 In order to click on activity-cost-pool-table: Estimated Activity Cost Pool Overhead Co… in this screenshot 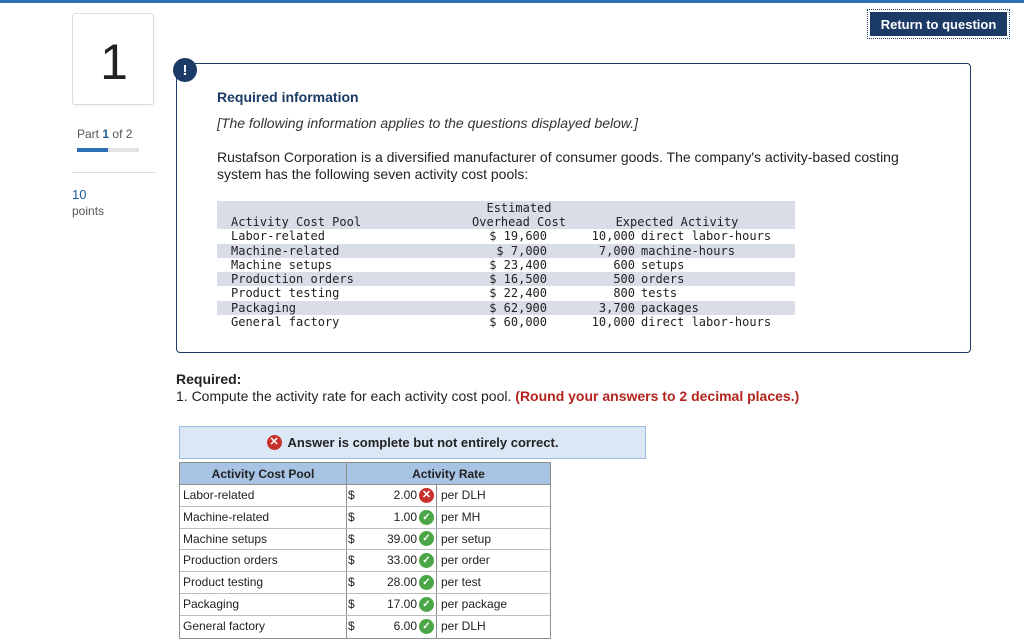, I will do `click(506, 265)`.